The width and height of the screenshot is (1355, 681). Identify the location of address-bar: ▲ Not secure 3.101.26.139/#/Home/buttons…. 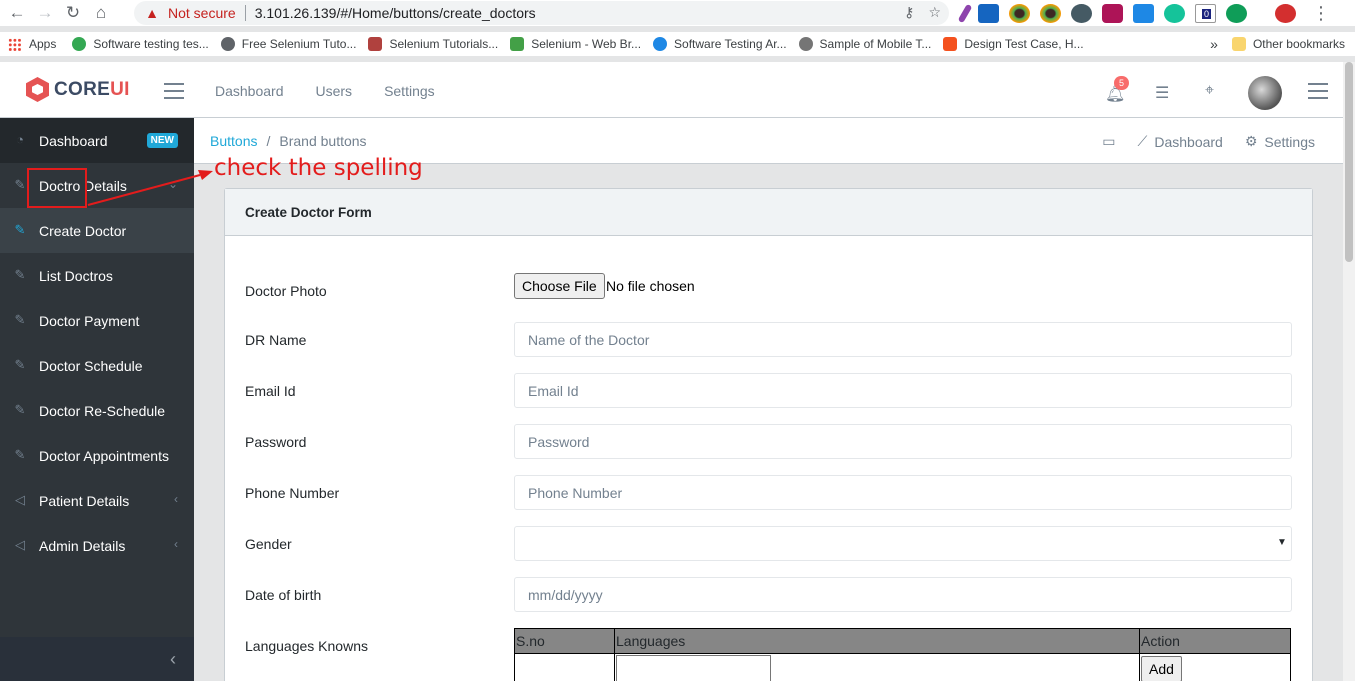
(541, 13).